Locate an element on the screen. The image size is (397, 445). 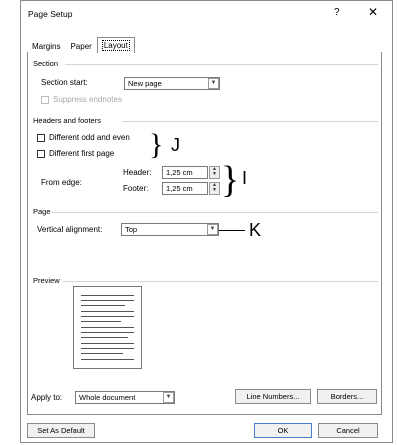
header-value: 1,25 cm is located at coordinates (179, 172).